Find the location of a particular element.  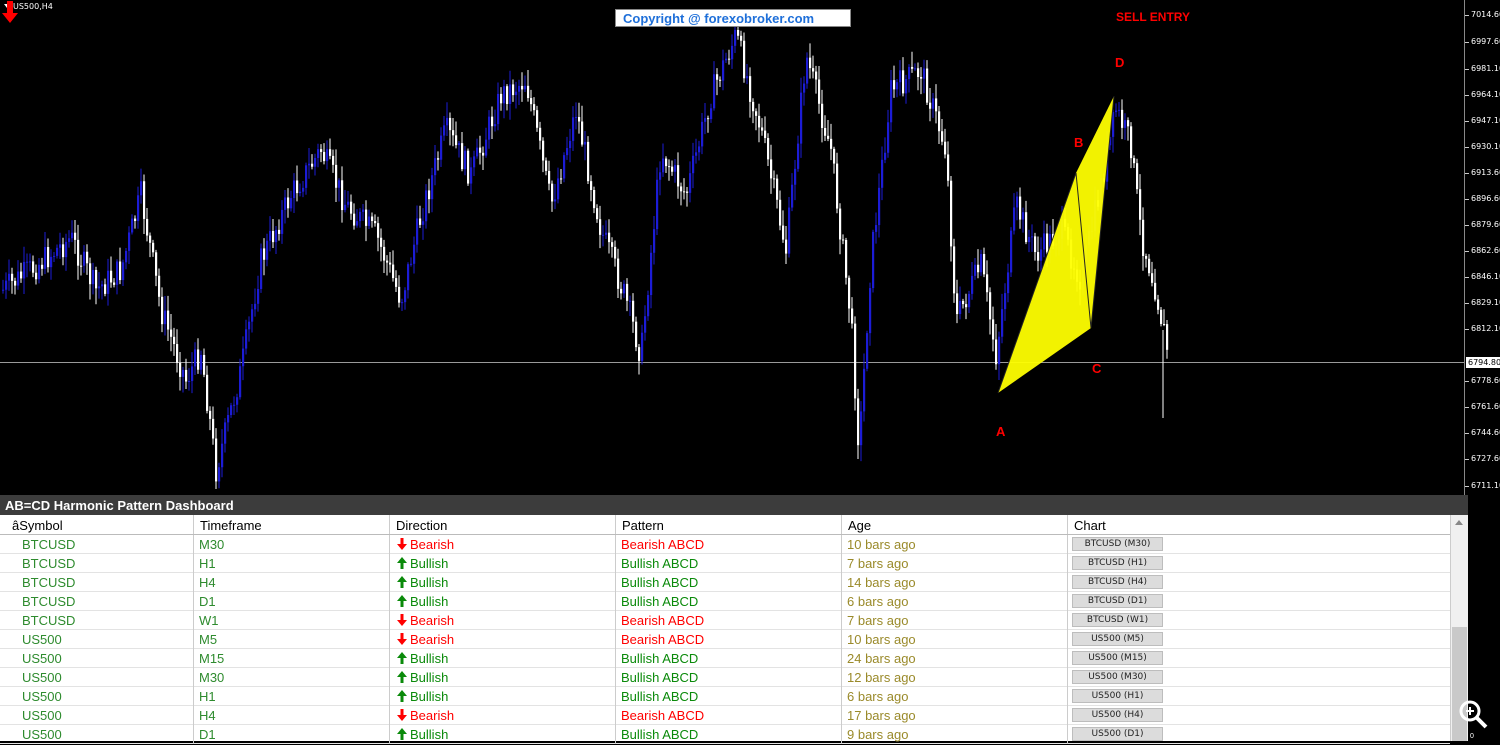

header-chart: Chart is located at coordinates (1258, 524).